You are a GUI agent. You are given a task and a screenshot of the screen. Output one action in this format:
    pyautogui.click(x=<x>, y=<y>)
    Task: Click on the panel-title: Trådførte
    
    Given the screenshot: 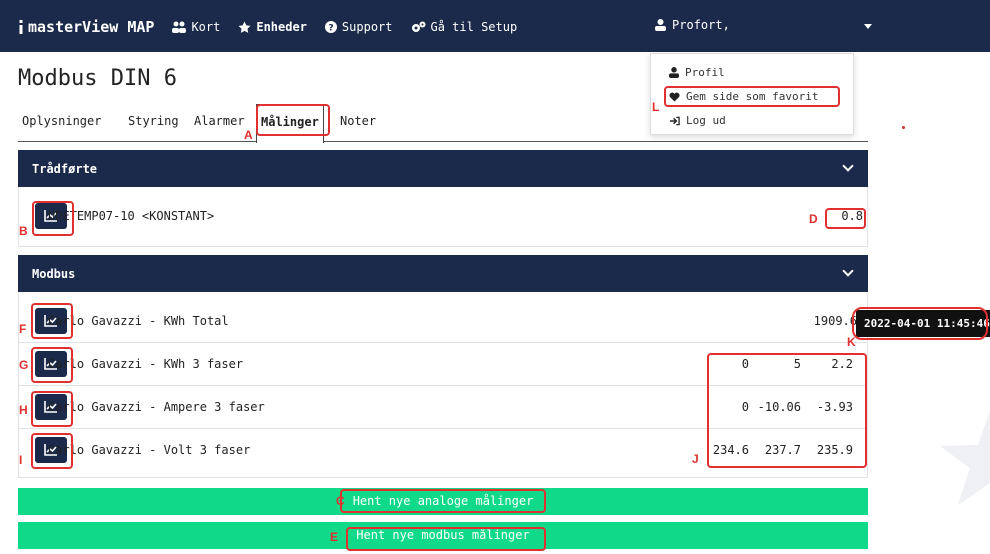 What is the action you would take?
    pyautogui.click(x=65, y=169)
    